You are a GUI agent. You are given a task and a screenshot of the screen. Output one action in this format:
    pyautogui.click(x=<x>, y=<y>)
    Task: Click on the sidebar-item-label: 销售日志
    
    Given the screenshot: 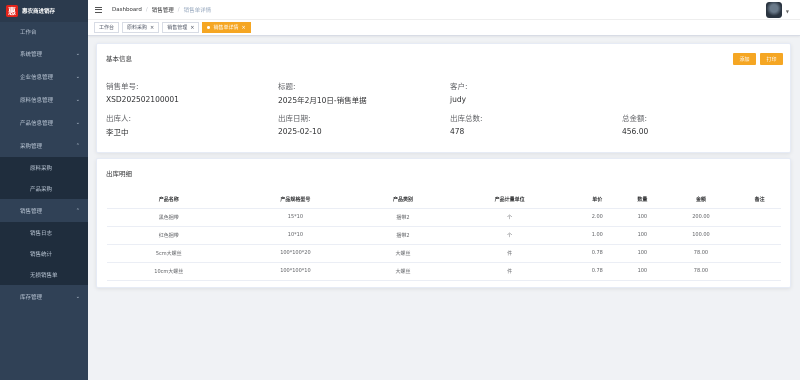 What is the action you would take?
    pyautogui.click(x=41, y=233)
    